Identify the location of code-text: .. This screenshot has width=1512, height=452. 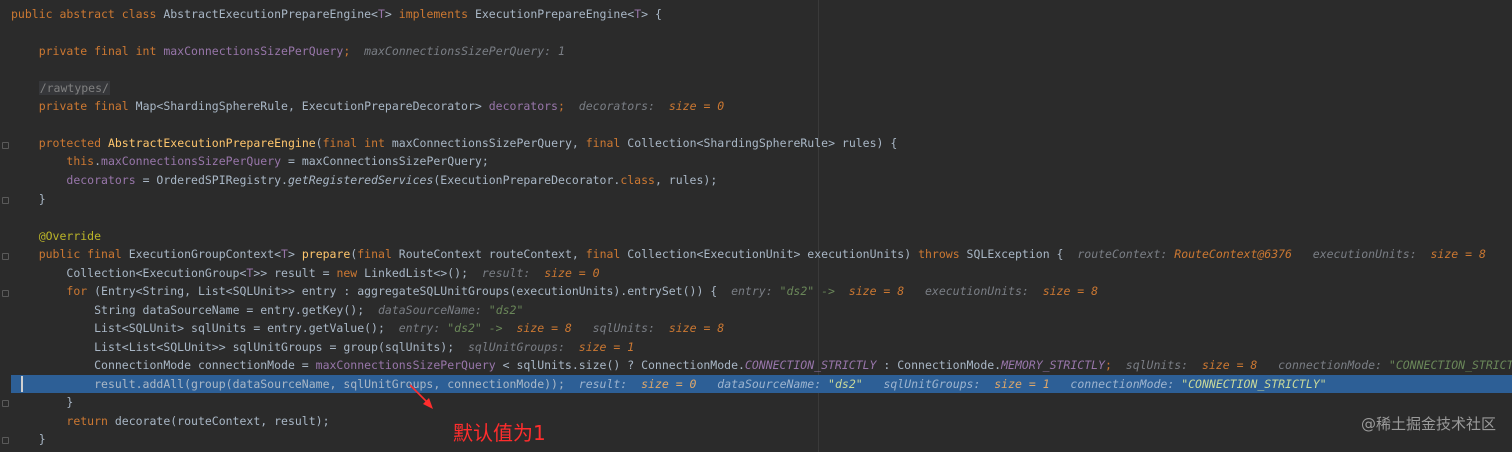
(98, 161).